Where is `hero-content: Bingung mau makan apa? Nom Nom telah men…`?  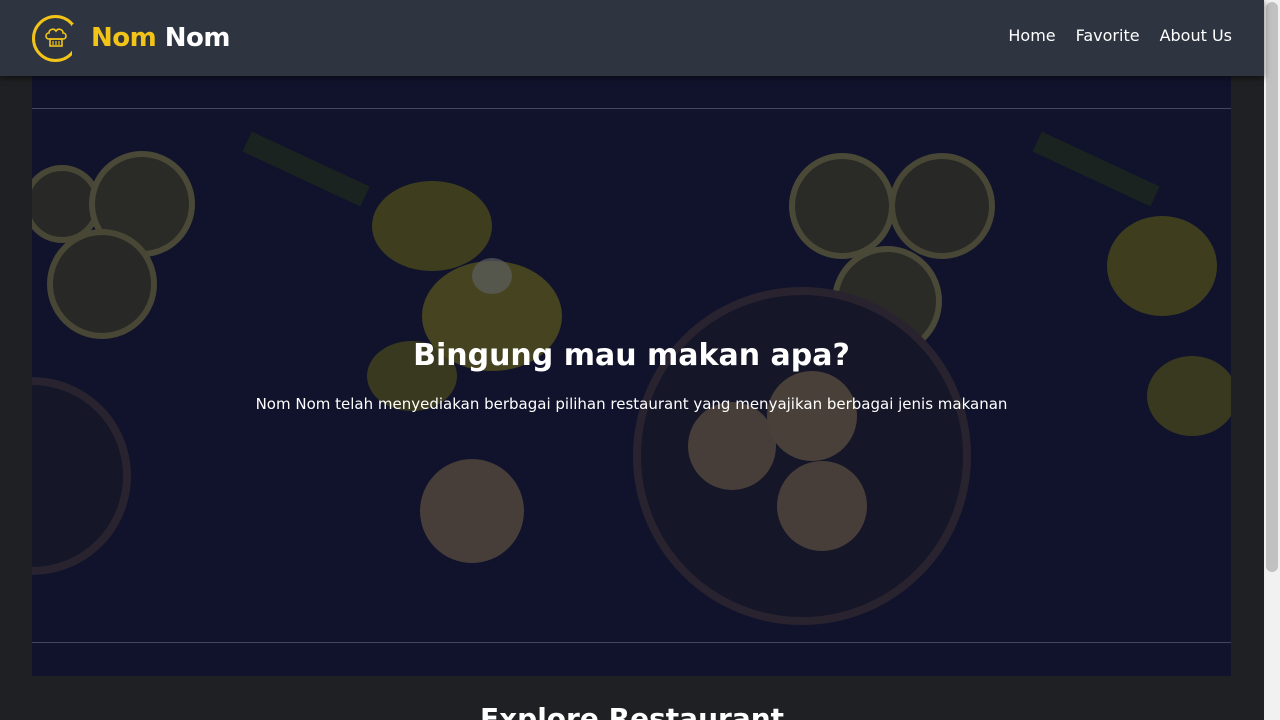 hero-content: Bingung mau makan apa? Nom Nom telah men… is located at coordinates (631, 375).